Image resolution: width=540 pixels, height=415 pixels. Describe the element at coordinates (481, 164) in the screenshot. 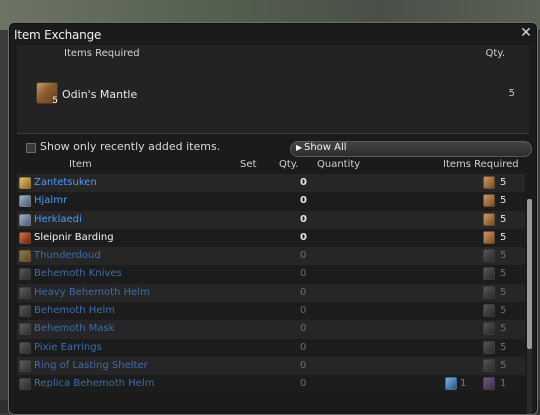

I see `col-items-required: Items Required` at that location.